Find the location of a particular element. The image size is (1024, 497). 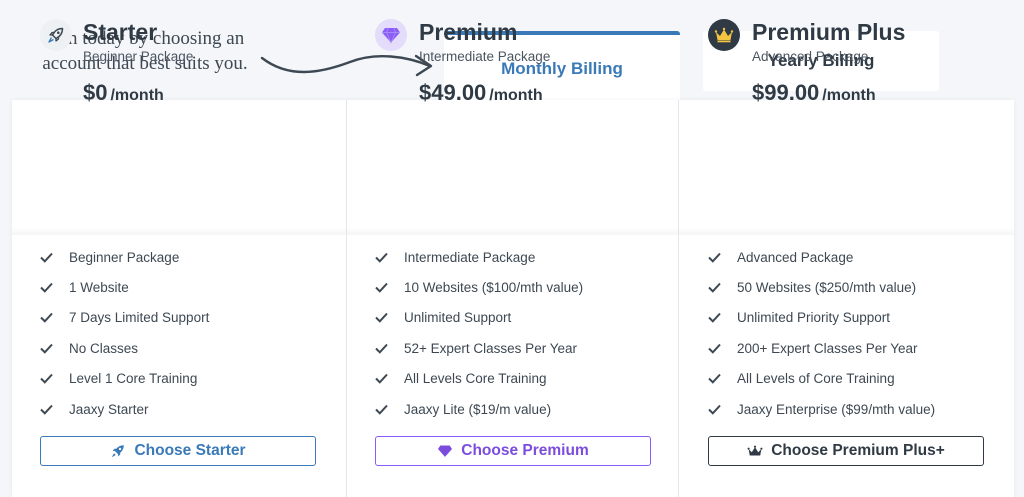

list-item: All Levels Core Training is located at coordinates (479, 379).